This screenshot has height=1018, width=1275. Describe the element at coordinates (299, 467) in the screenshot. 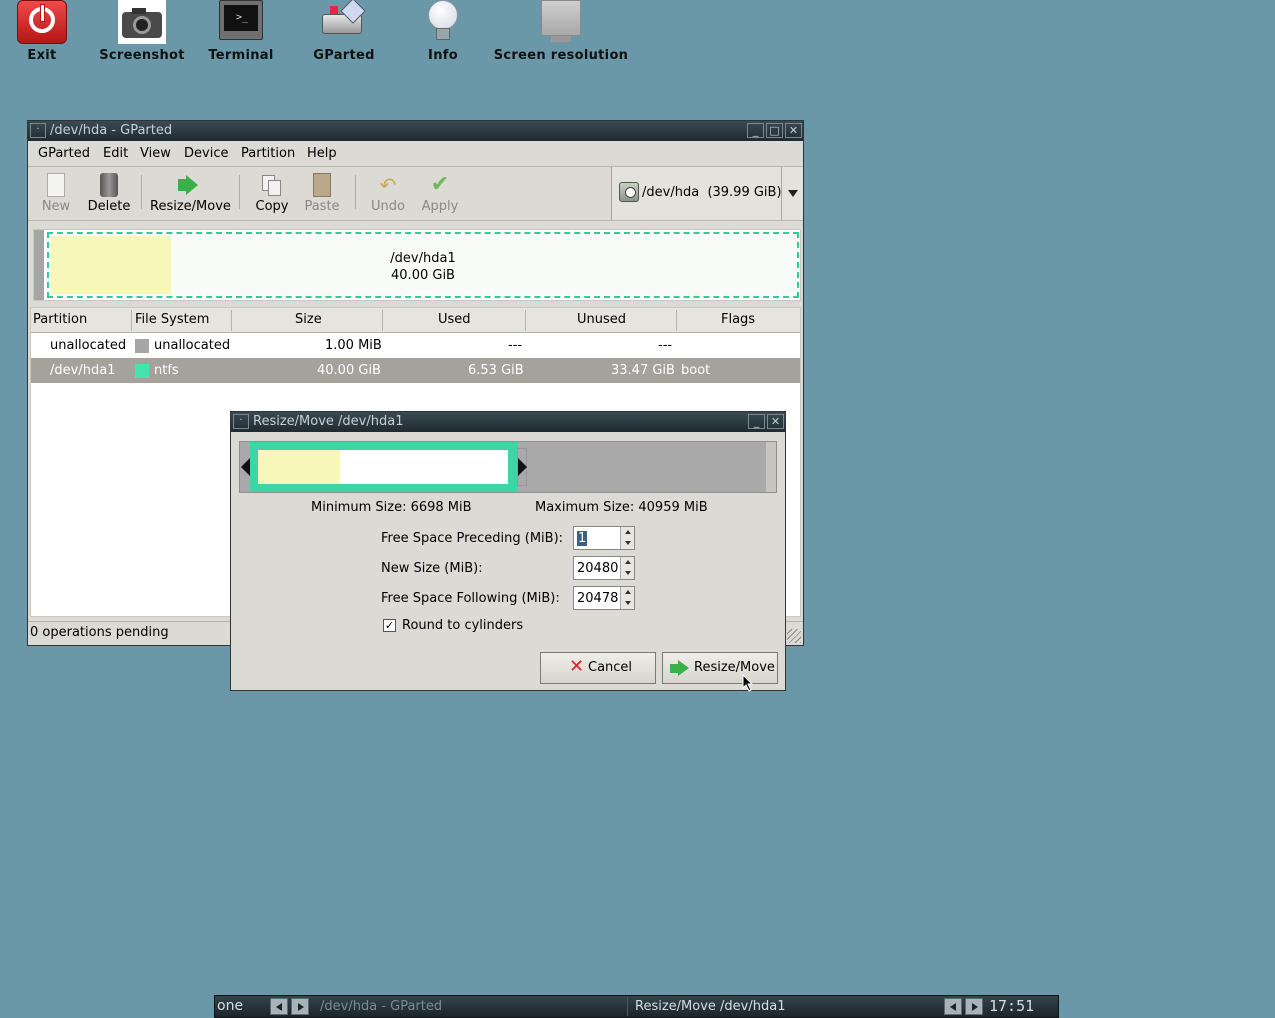

I see `used-space-bar` at that location.